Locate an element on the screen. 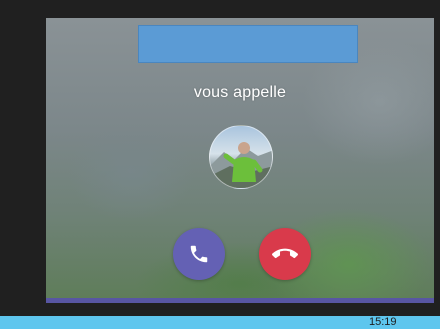 This screenshot has height=329, width=440. phone-icon is located at coordinates (199, 254).